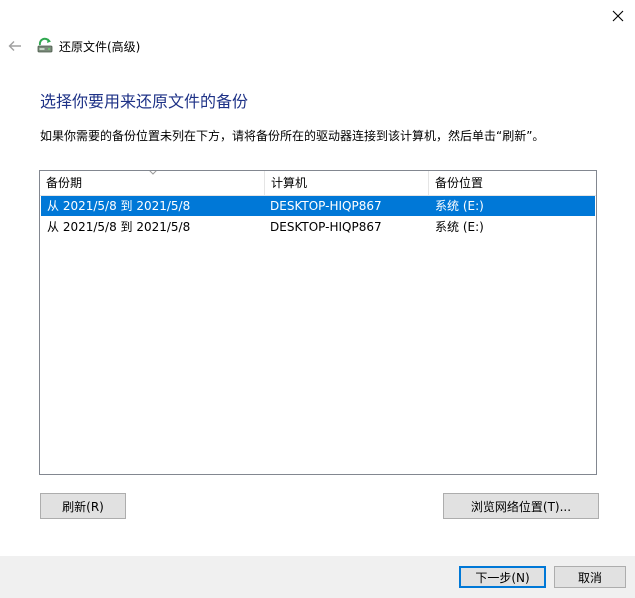  I want to click on column-header-label: 备份位置, so click(459, 183).